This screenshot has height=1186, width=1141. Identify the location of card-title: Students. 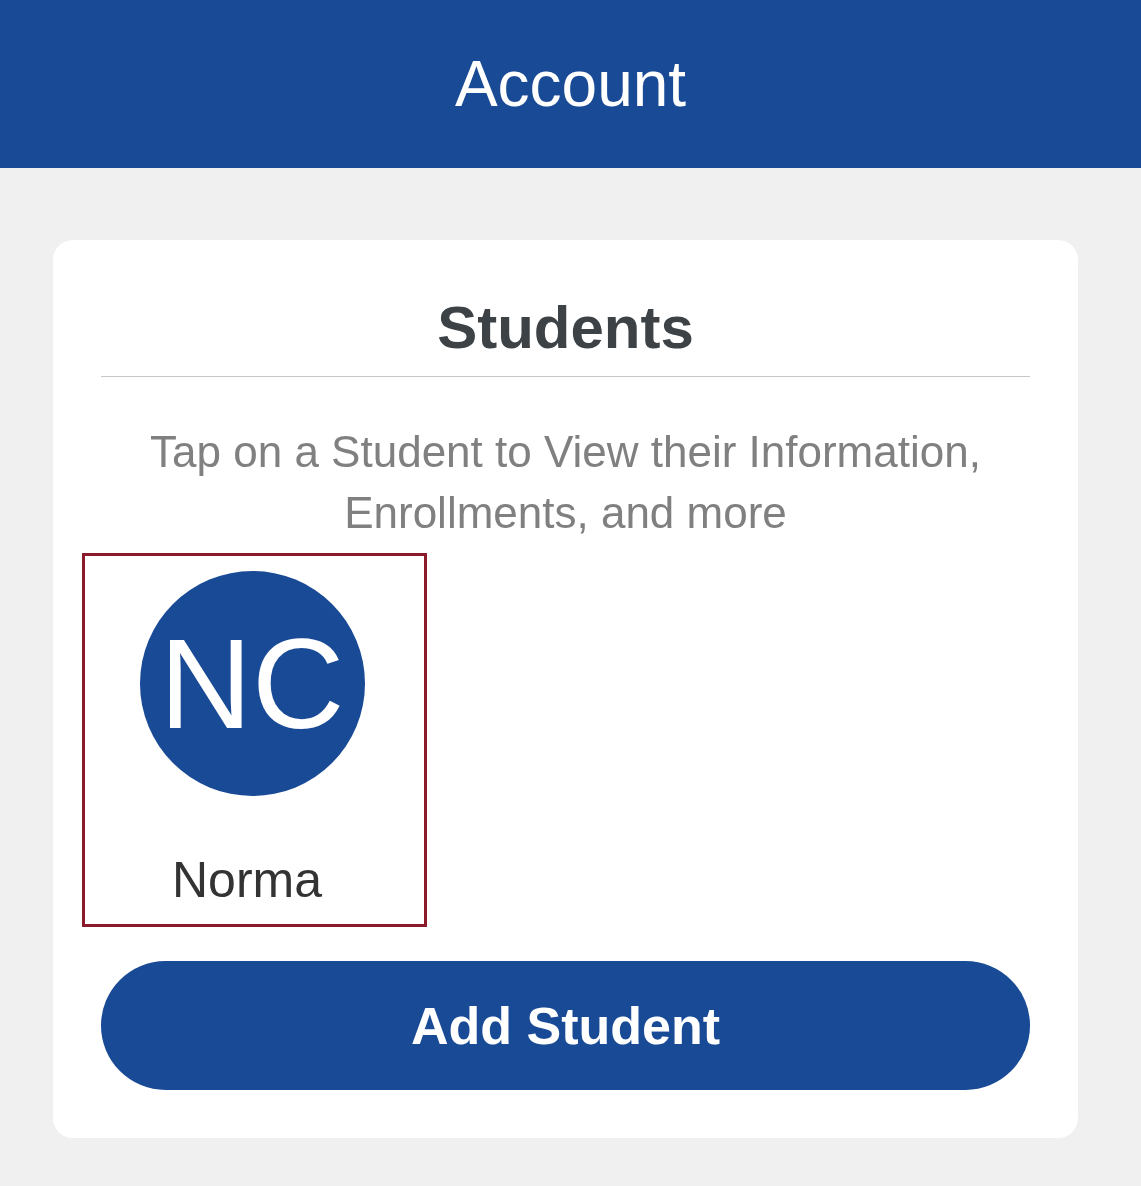
(565, 328).